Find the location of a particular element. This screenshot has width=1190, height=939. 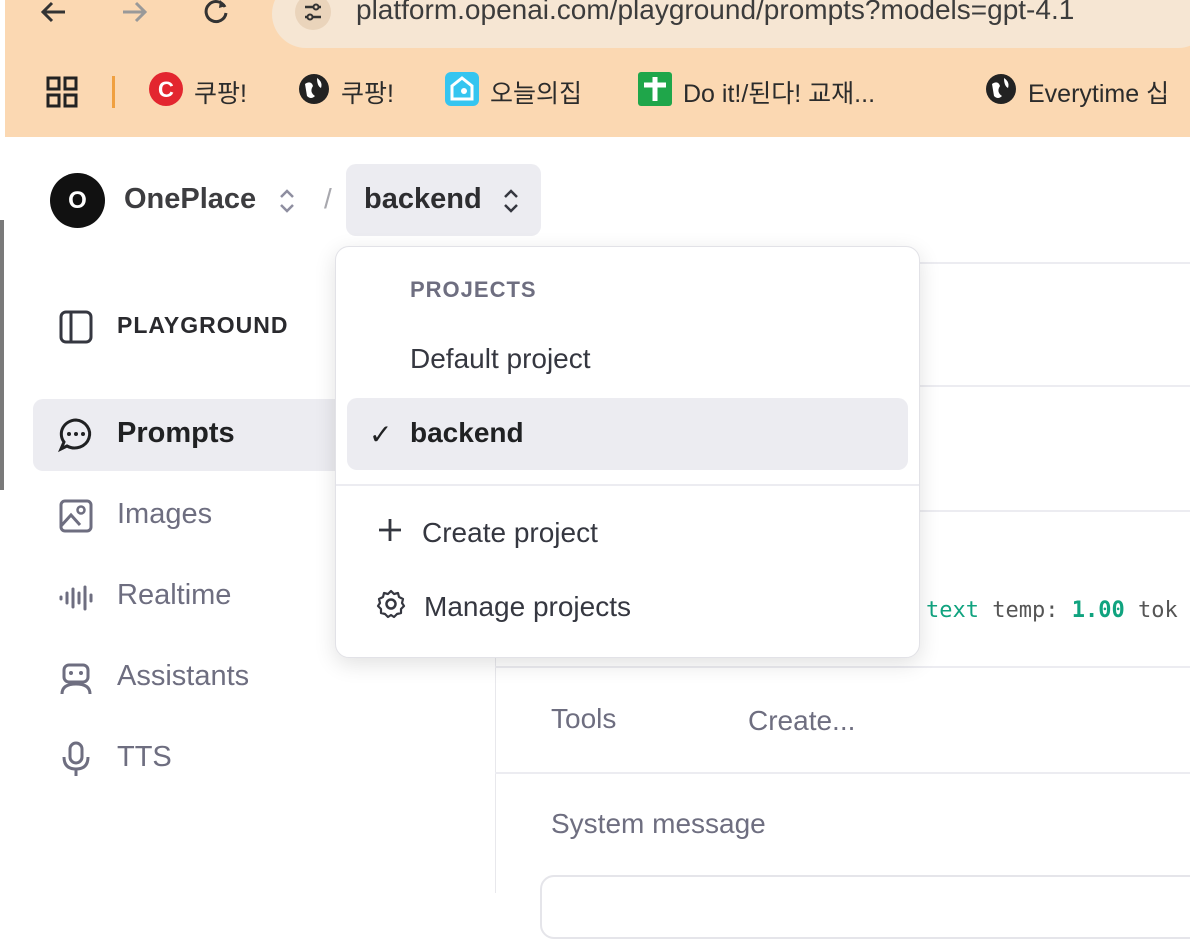

gear-icon is located at coordinates (391, 607).